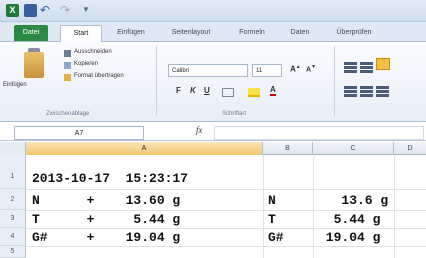  I want to click on save-icon, so click(30, 10).